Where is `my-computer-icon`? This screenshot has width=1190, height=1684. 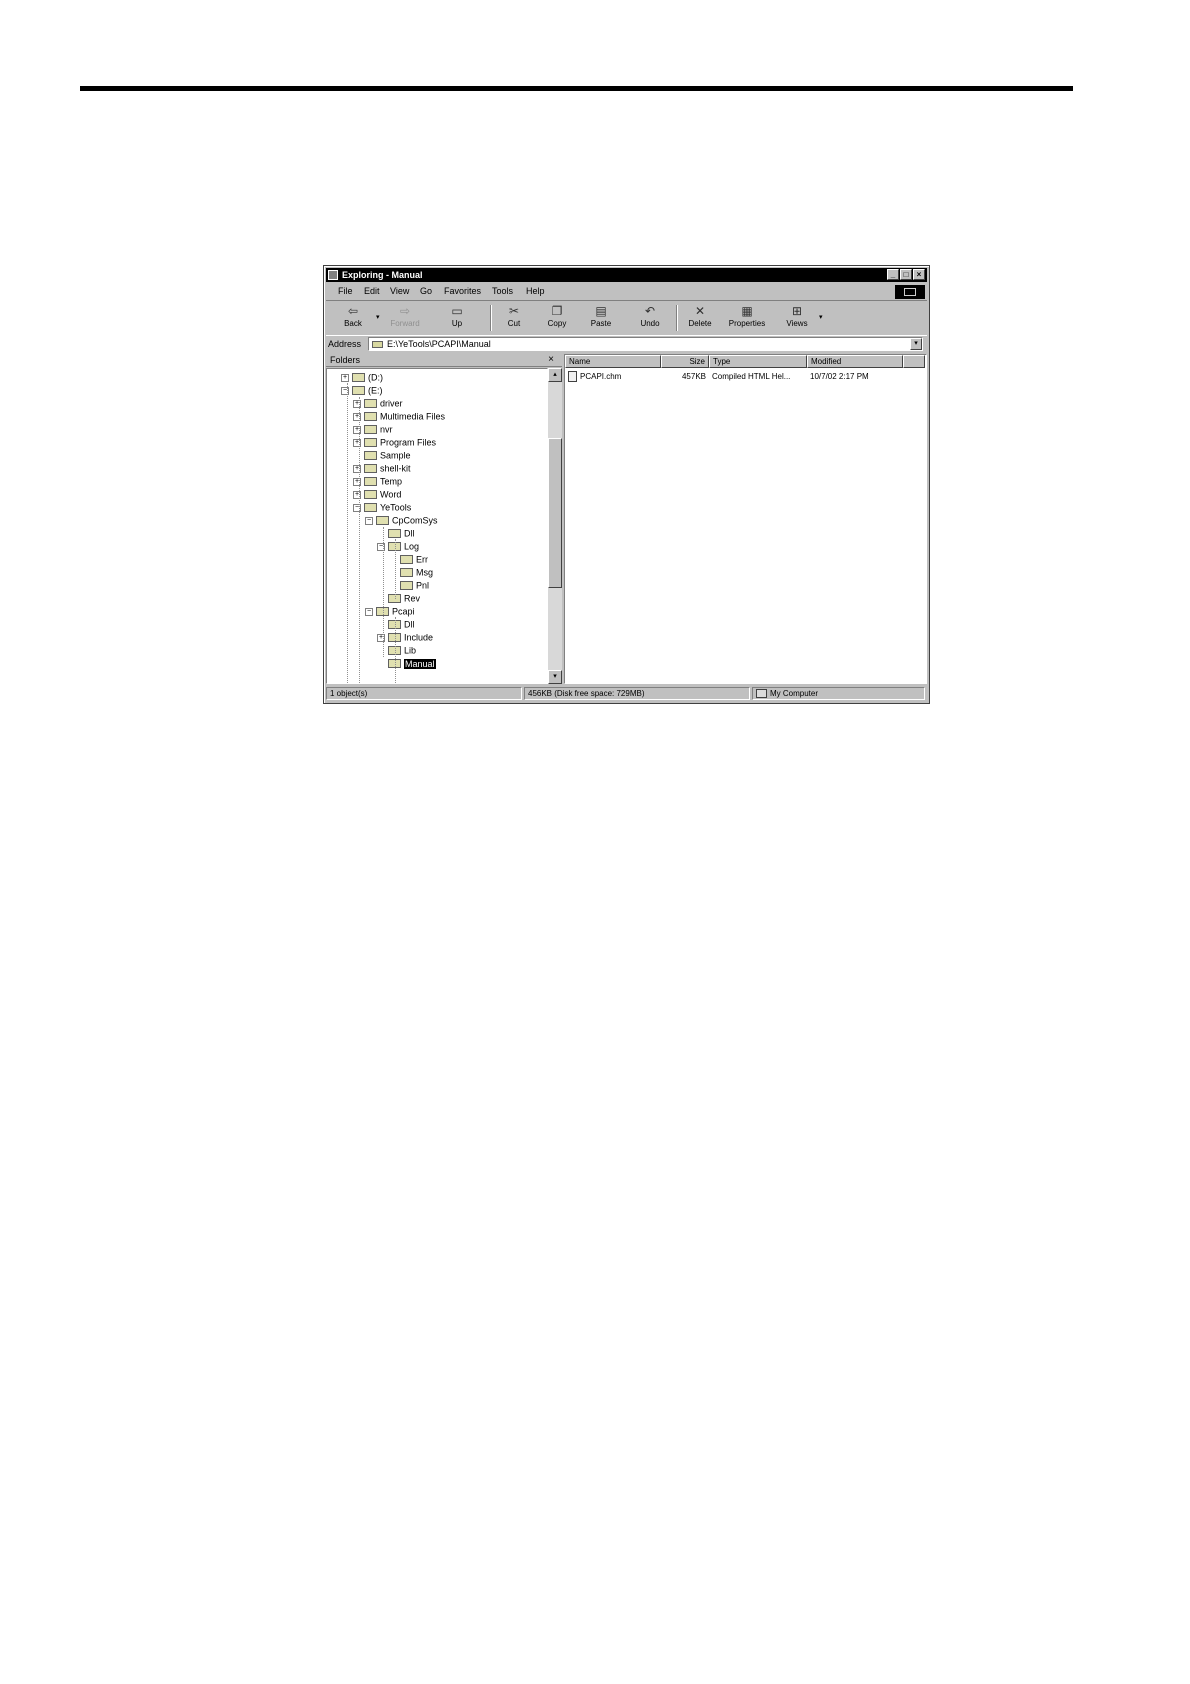 my-computer-icon is located at coordinates (761, 694).